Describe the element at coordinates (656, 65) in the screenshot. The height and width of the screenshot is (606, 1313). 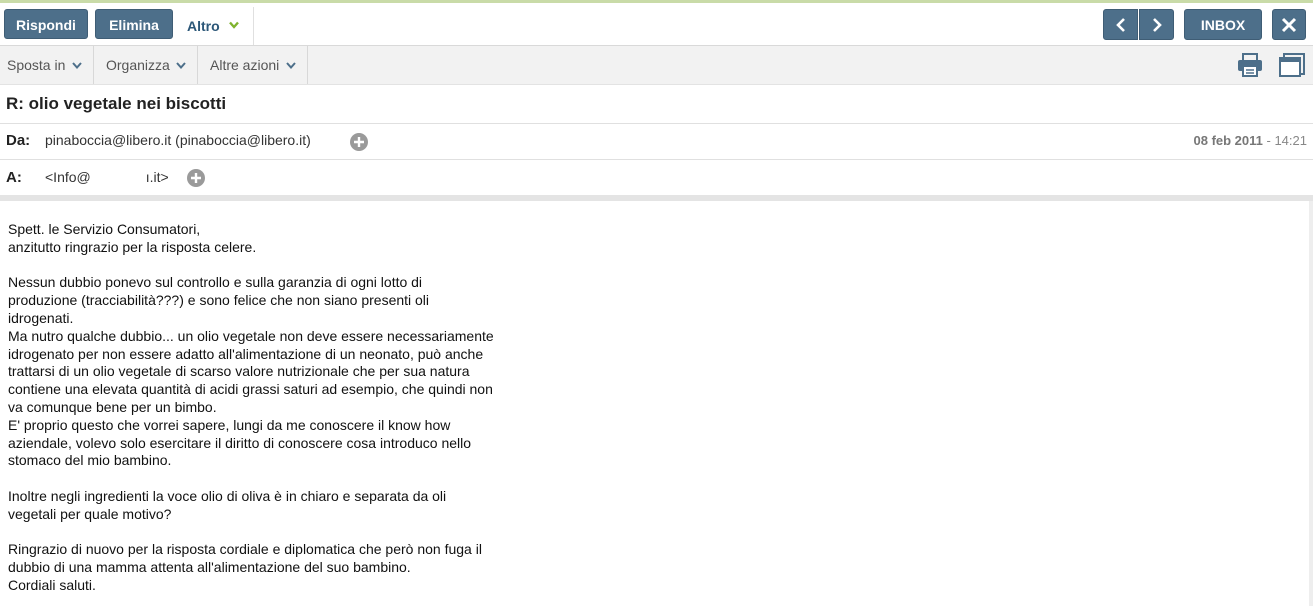
I see `actions-toolbar: Sposta in Organizza Altre azioni` at that location.